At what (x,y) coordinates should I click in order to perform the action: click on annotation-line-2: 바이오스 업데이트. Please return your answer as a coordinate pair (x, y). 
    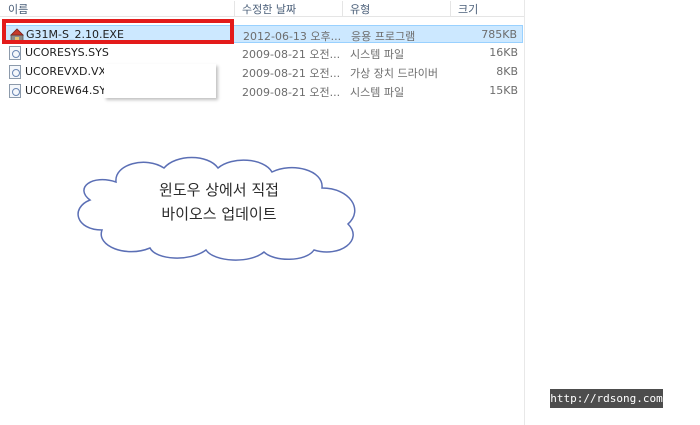
    Looking at the image, I should click on (219, 214).